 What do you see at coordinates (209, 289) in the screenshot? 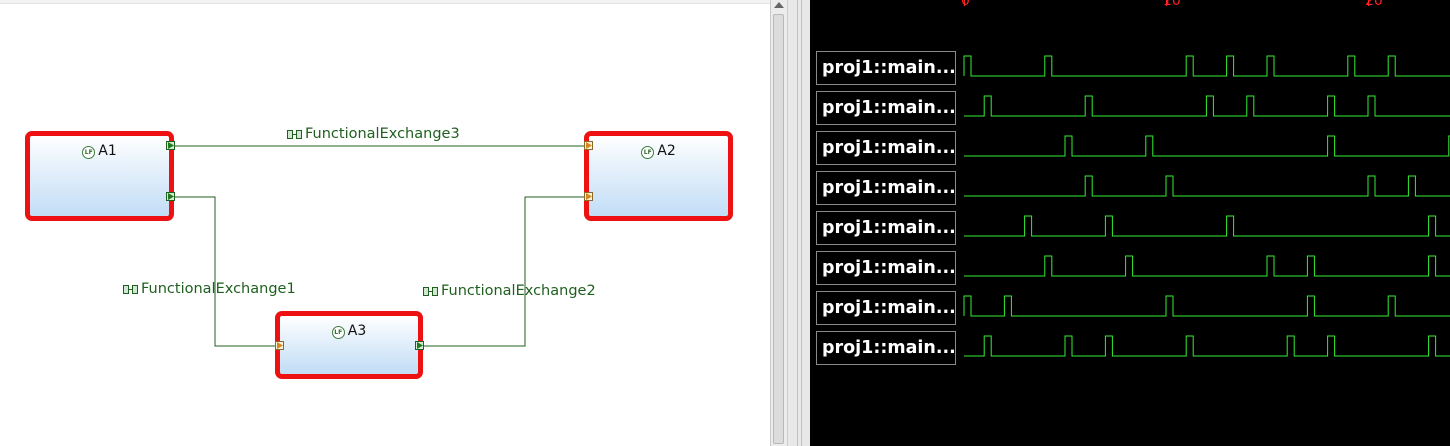
I see `exchange-label-fe1: FunctionalExchange1` at bounding box center [209, 289].